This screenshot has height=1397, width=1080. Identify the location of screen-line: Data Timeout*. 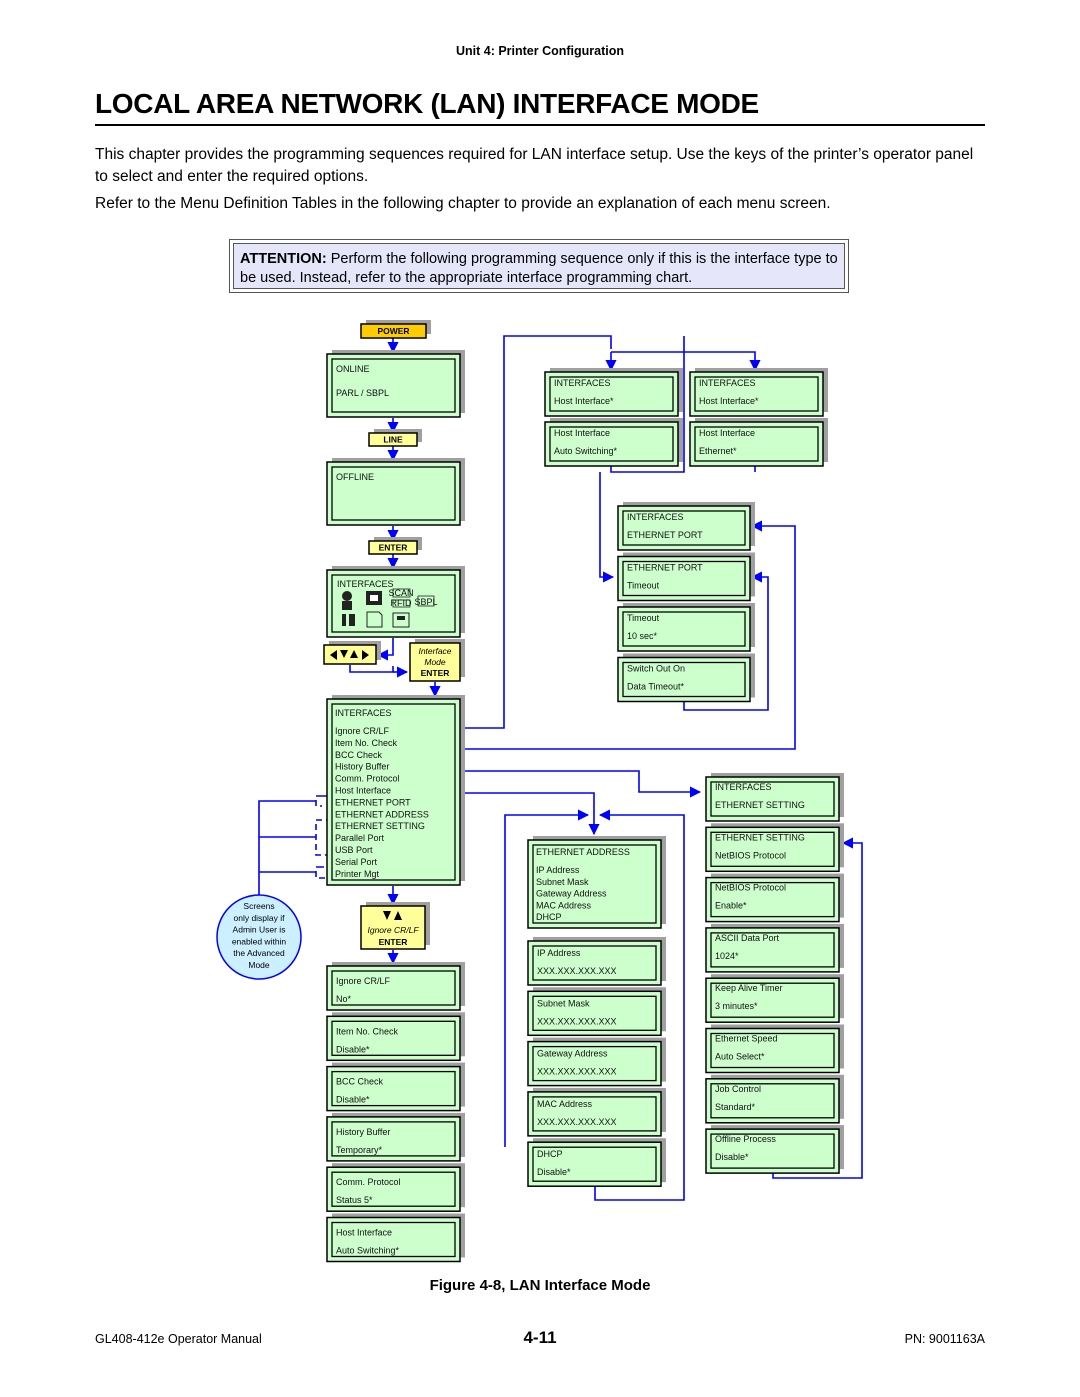
(656, 687).